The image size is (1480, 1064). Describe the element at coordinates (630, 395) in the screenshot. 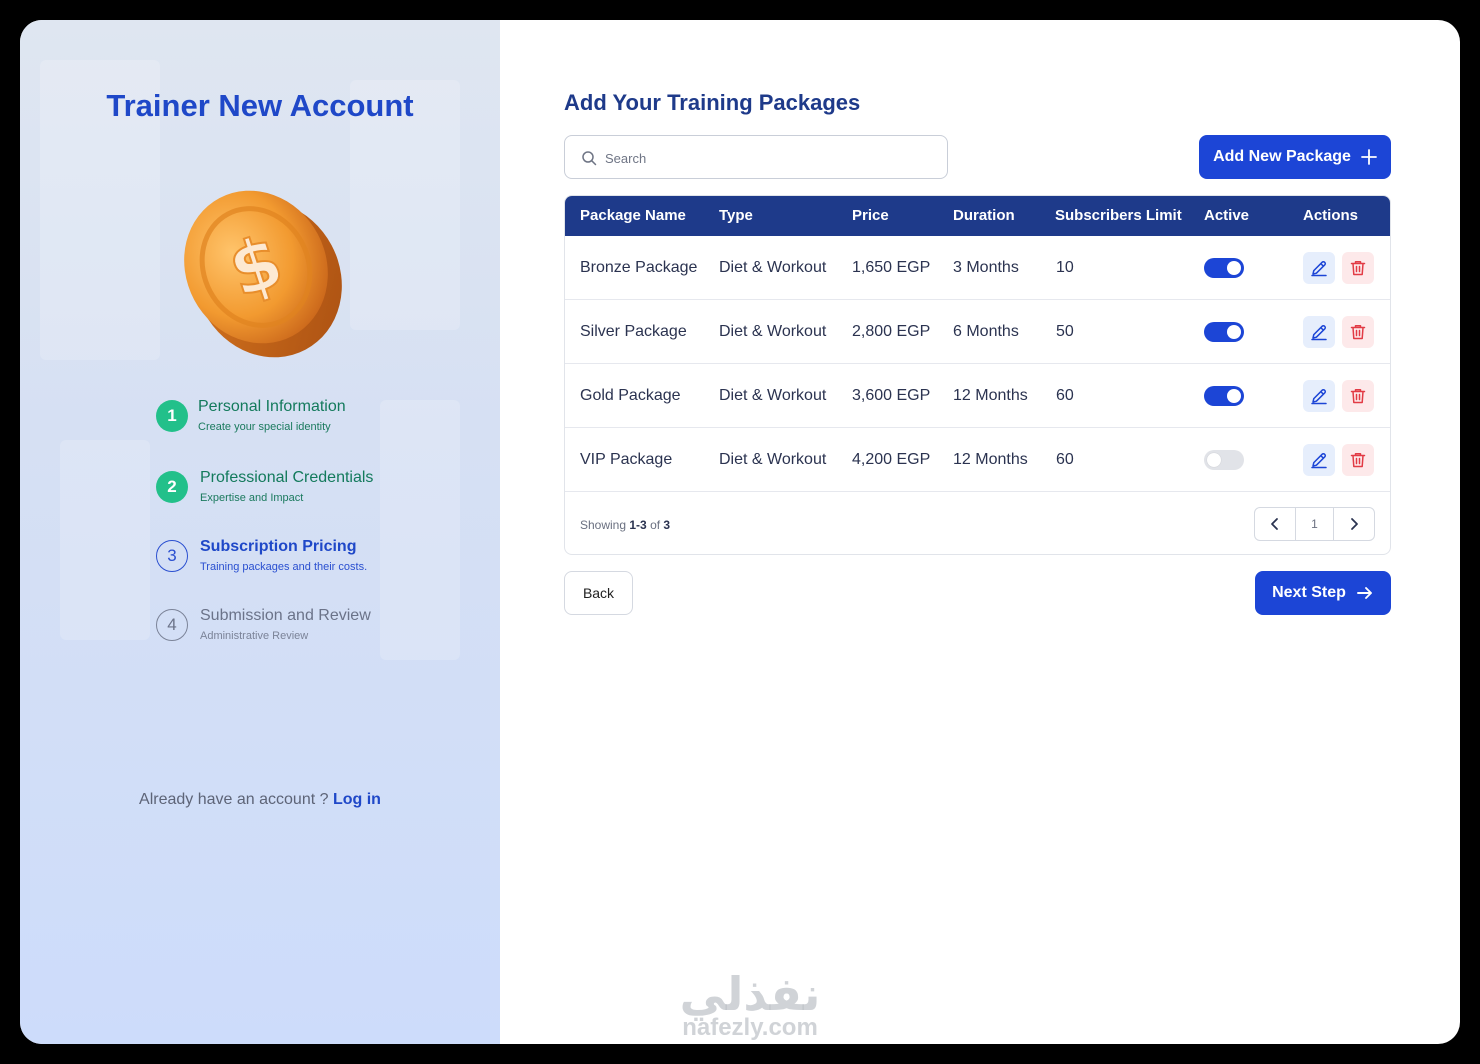

I see `package-name: Gold Package` at that location.